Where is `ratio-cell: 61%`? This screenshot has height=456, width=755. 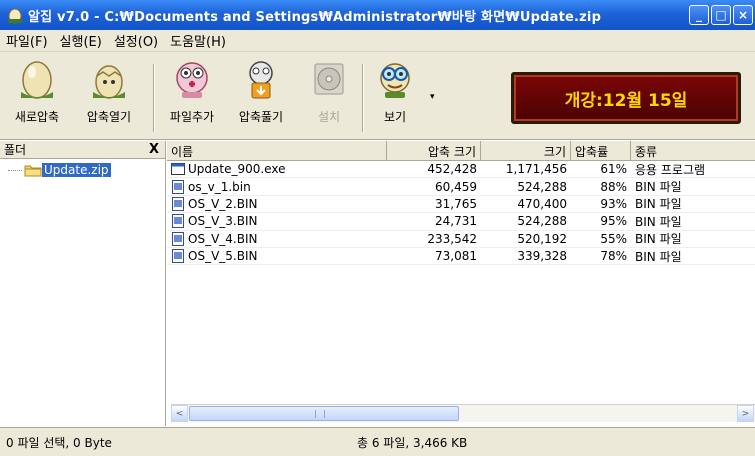
ratio-cell: 61% is located at coordinates (613, 169).